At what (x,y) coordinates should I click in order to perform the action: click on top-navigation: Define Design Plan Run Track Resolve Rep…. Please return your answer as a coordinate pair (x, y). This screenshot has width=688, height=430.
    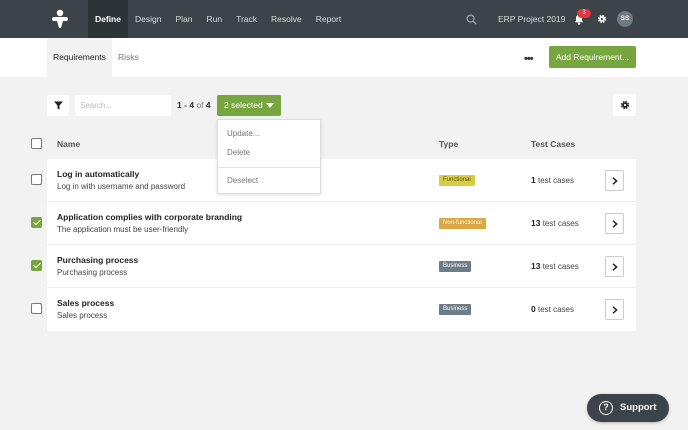
    Looking at the image, I should click on (344, 19).